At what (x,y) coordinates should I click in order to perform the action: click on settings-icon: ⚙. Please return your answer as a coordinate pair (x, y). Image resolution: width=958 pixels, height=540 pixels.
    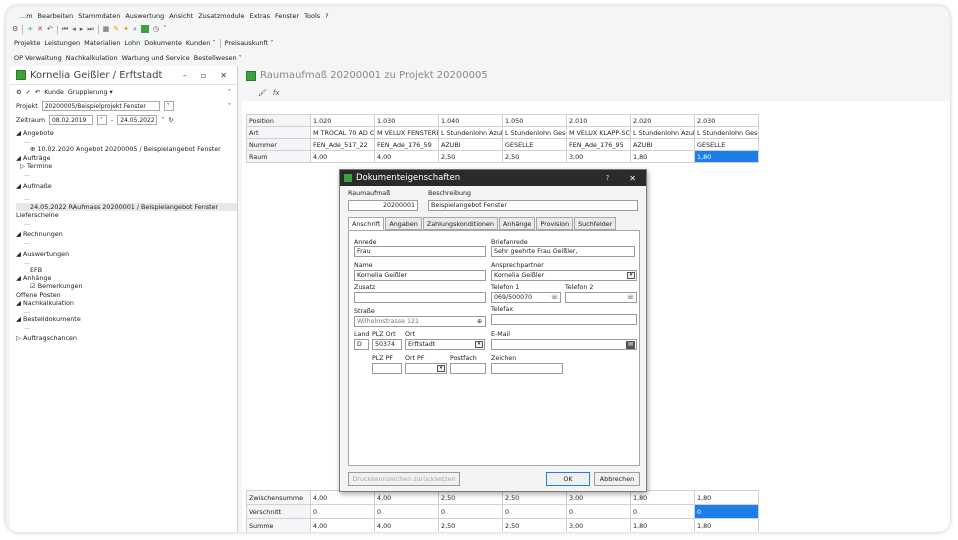
    Looking at the image, I should click on (19, 92).